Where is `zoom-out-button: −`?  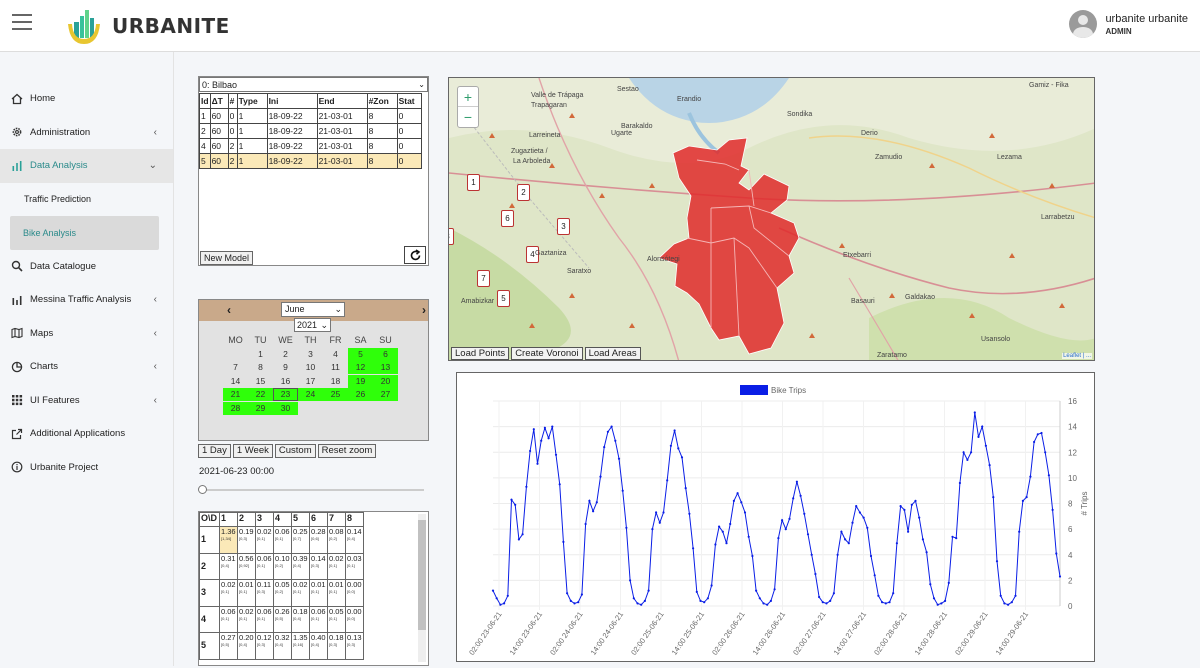 zoom-out-button: − is located at coordinates (468, 117).